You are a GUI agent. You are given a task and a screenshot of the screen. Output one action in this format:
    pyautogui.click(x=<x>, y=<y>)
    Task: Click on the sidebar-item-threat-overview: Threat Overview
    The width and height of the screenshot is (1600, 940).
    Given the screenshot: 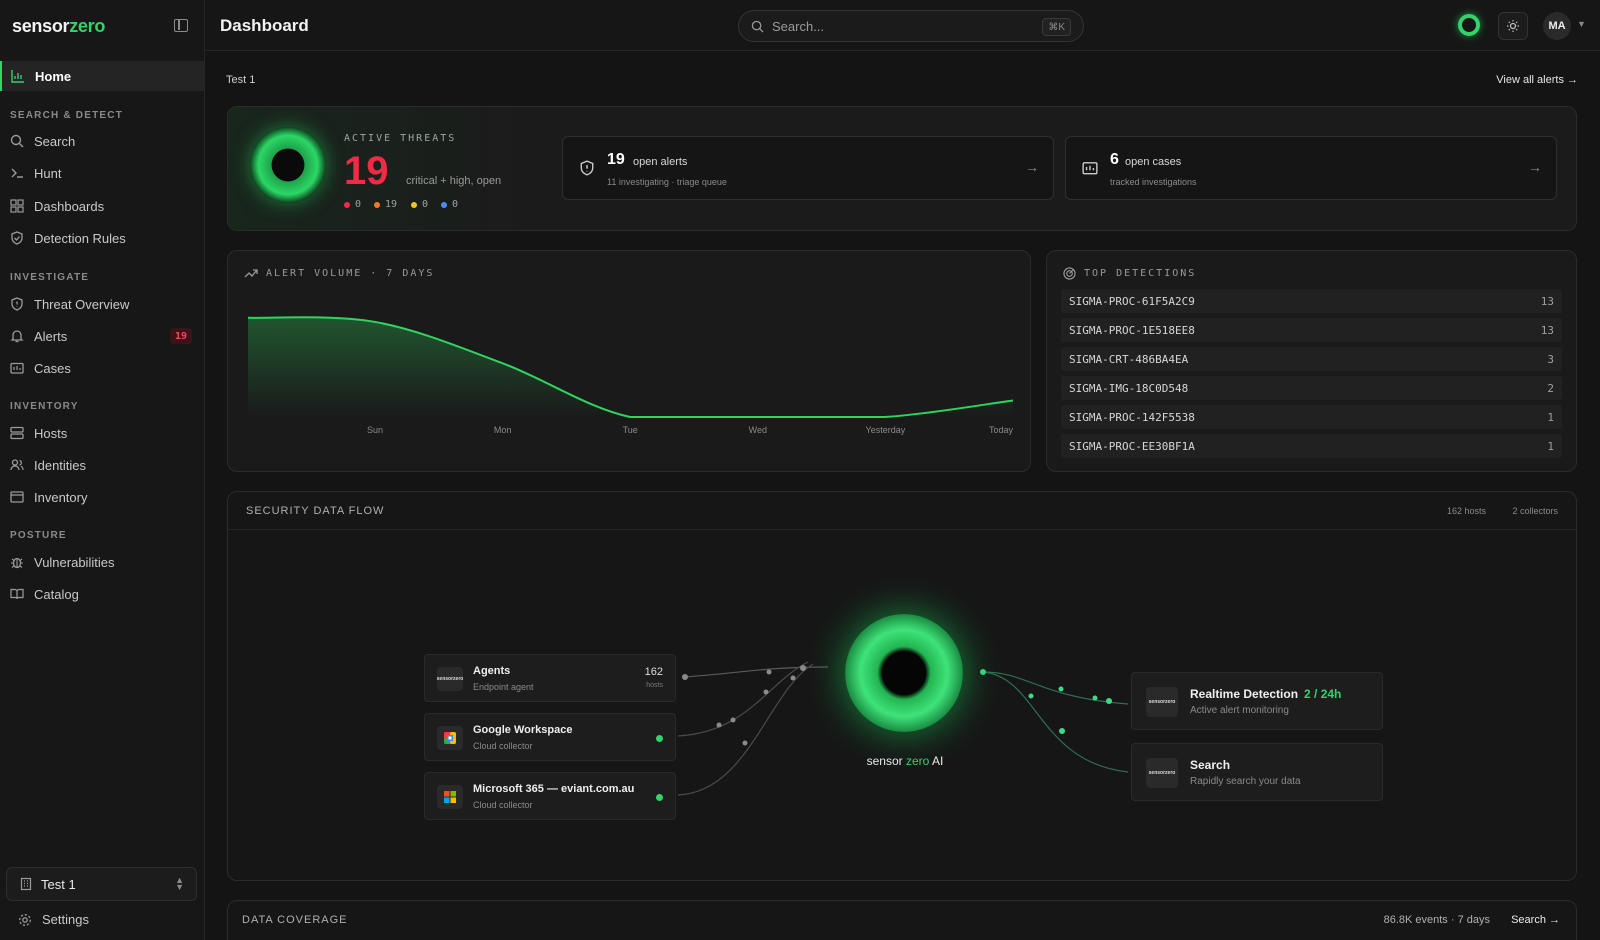 What is the action you would take?
    pyautogui.click(x=102, y=304)
    